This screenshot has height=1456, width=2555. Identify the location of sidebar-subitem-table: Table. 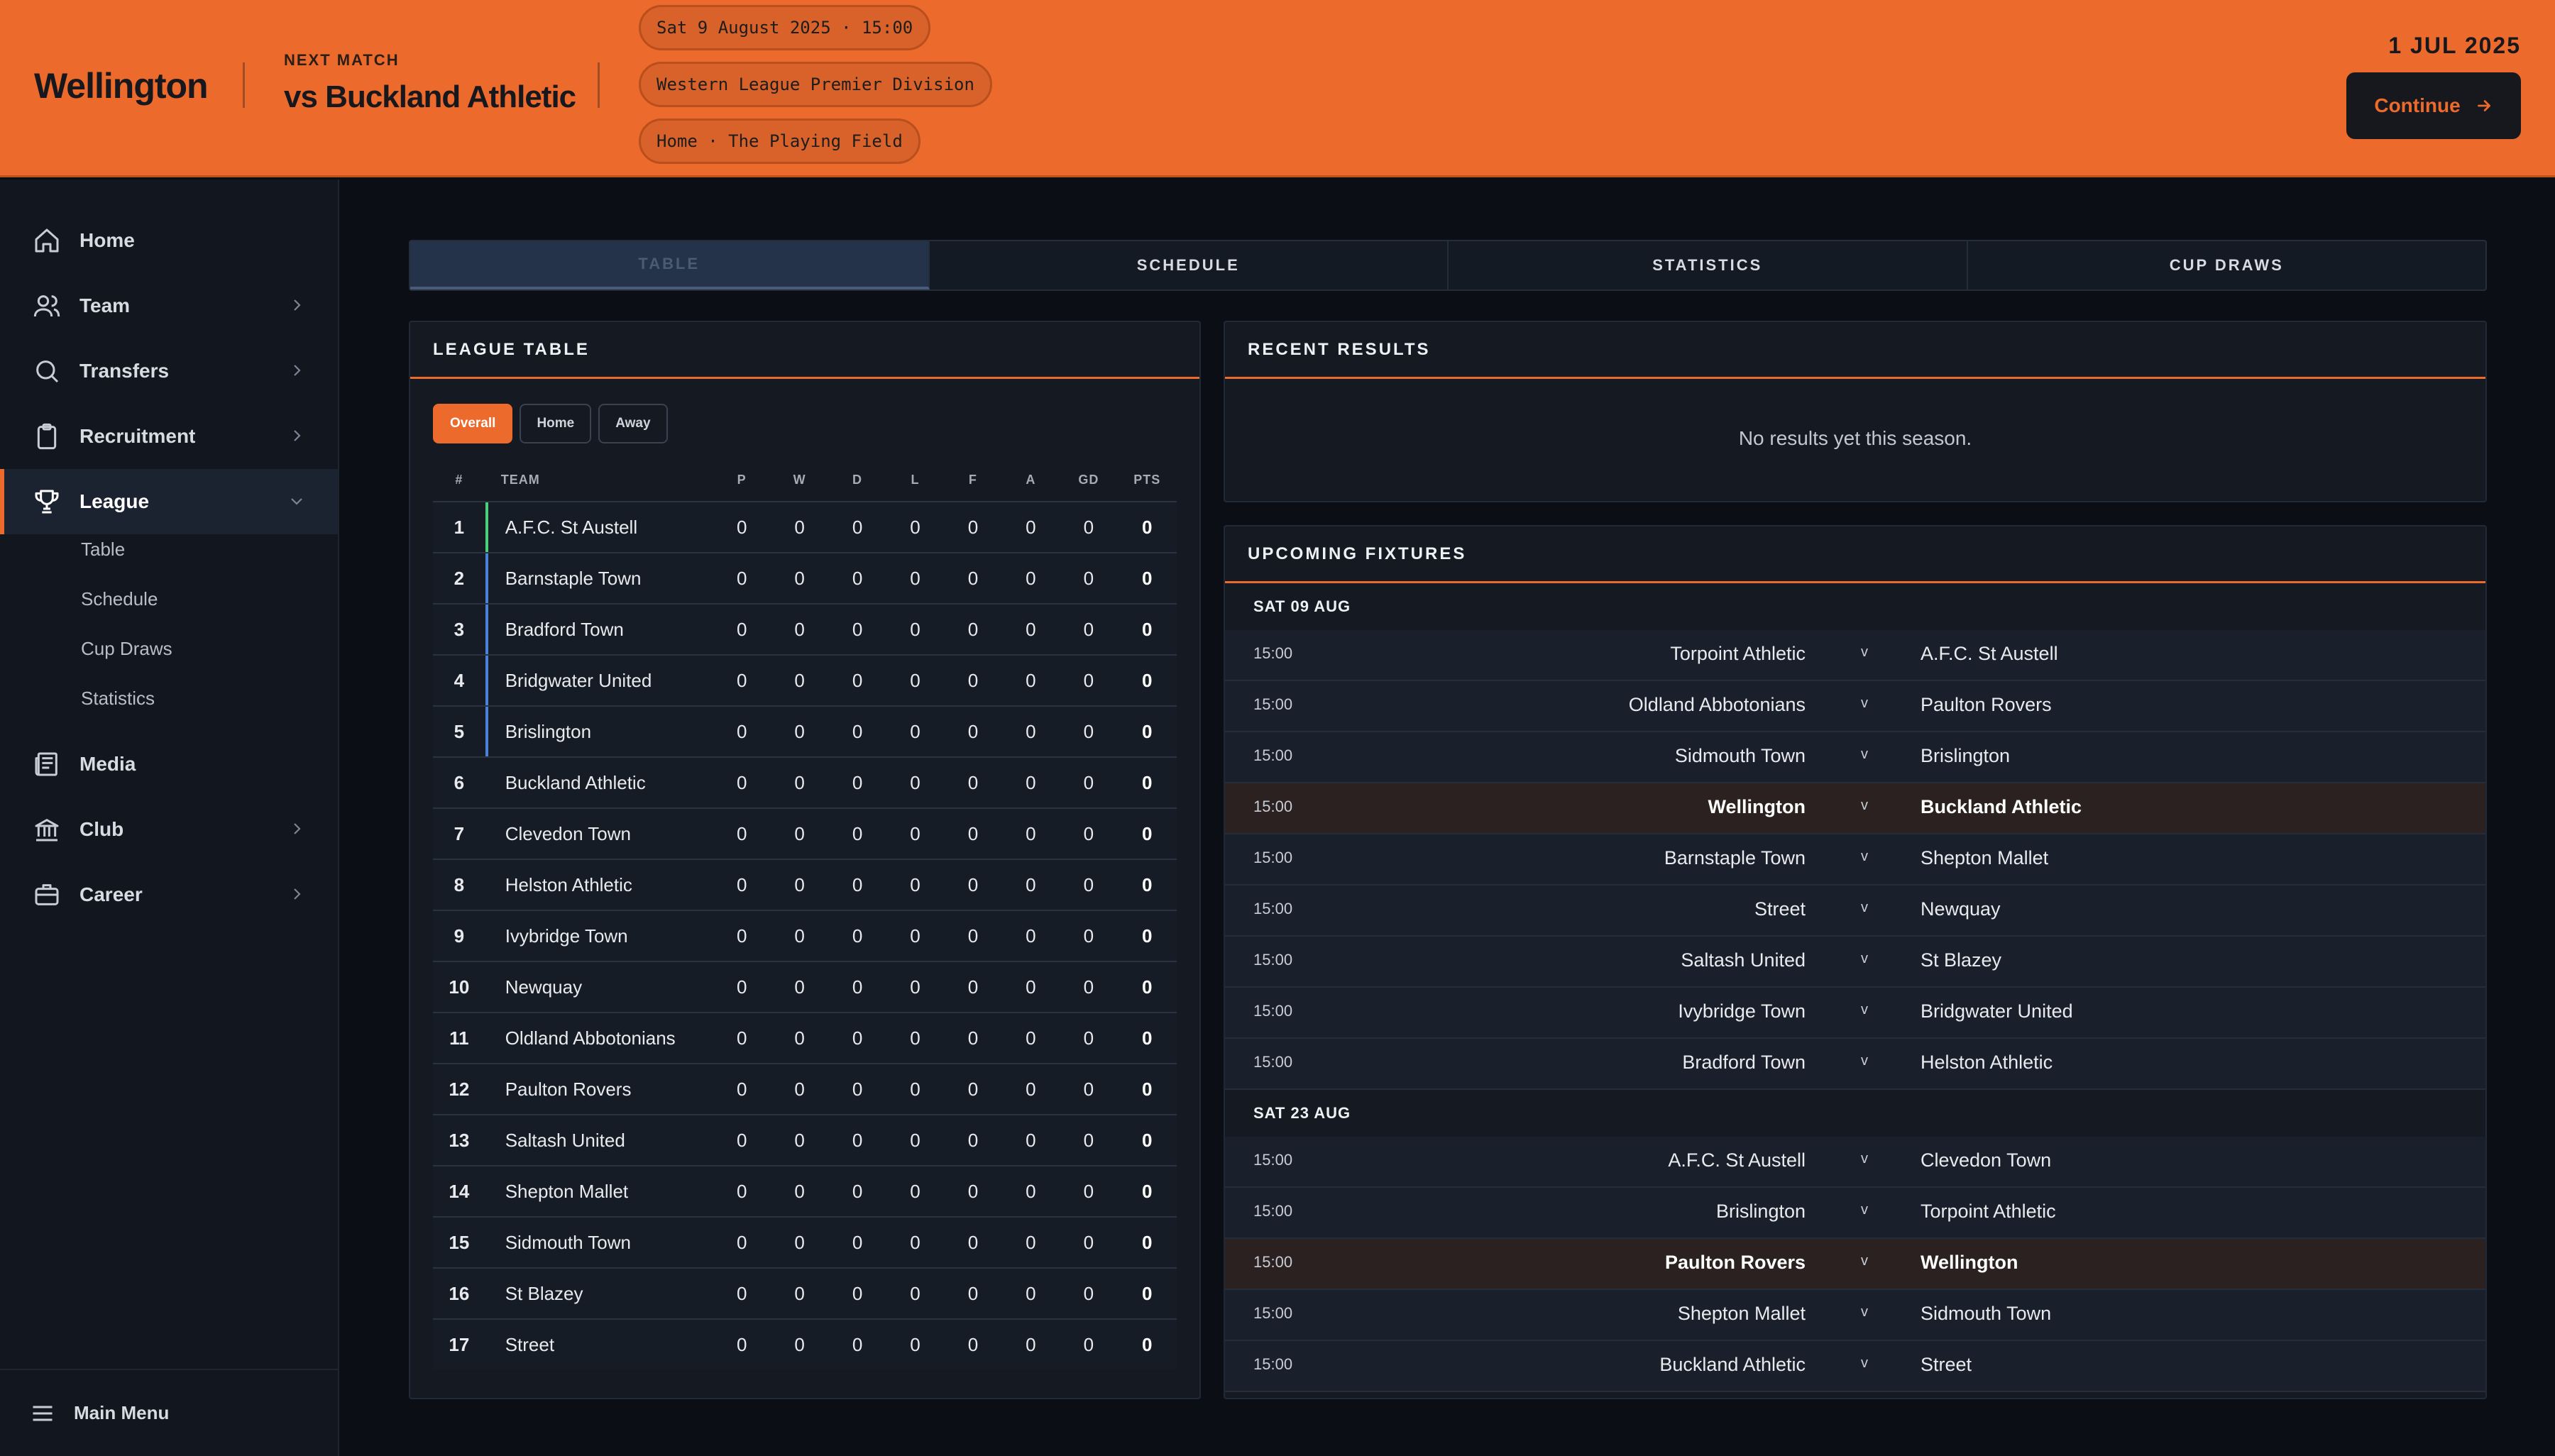
(103, 550).